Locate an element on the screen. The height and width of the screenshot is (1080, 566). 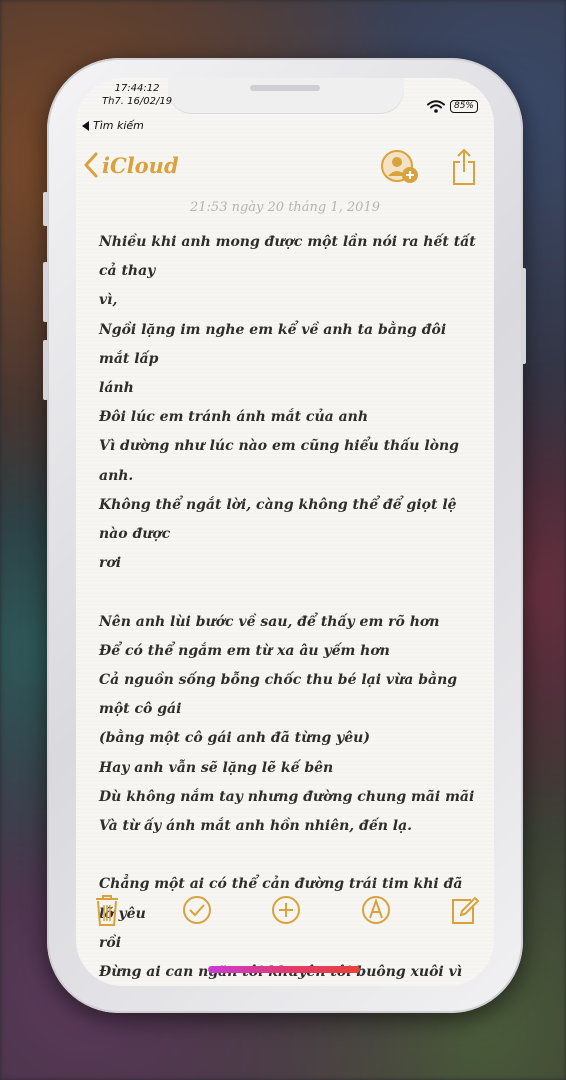
home-indicator is located at coordinates (284, 969).